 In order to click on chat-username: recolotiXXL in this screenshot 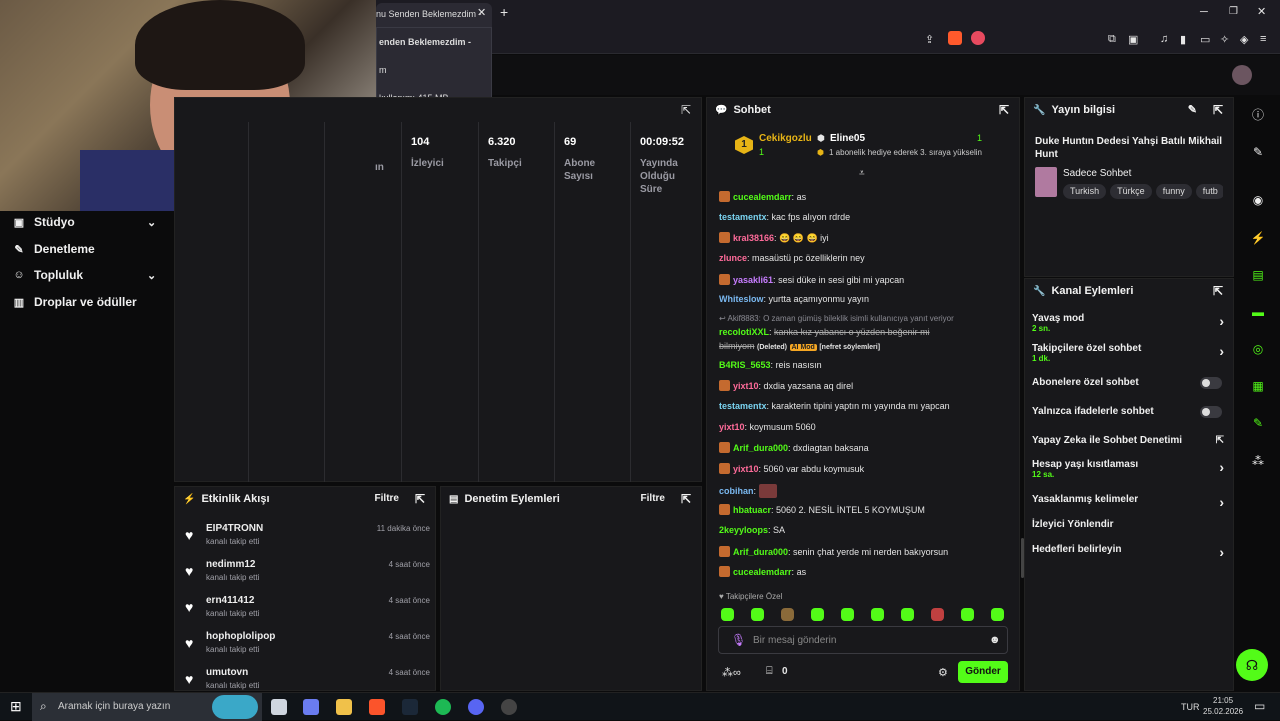, I will do `click(744, 332)`.